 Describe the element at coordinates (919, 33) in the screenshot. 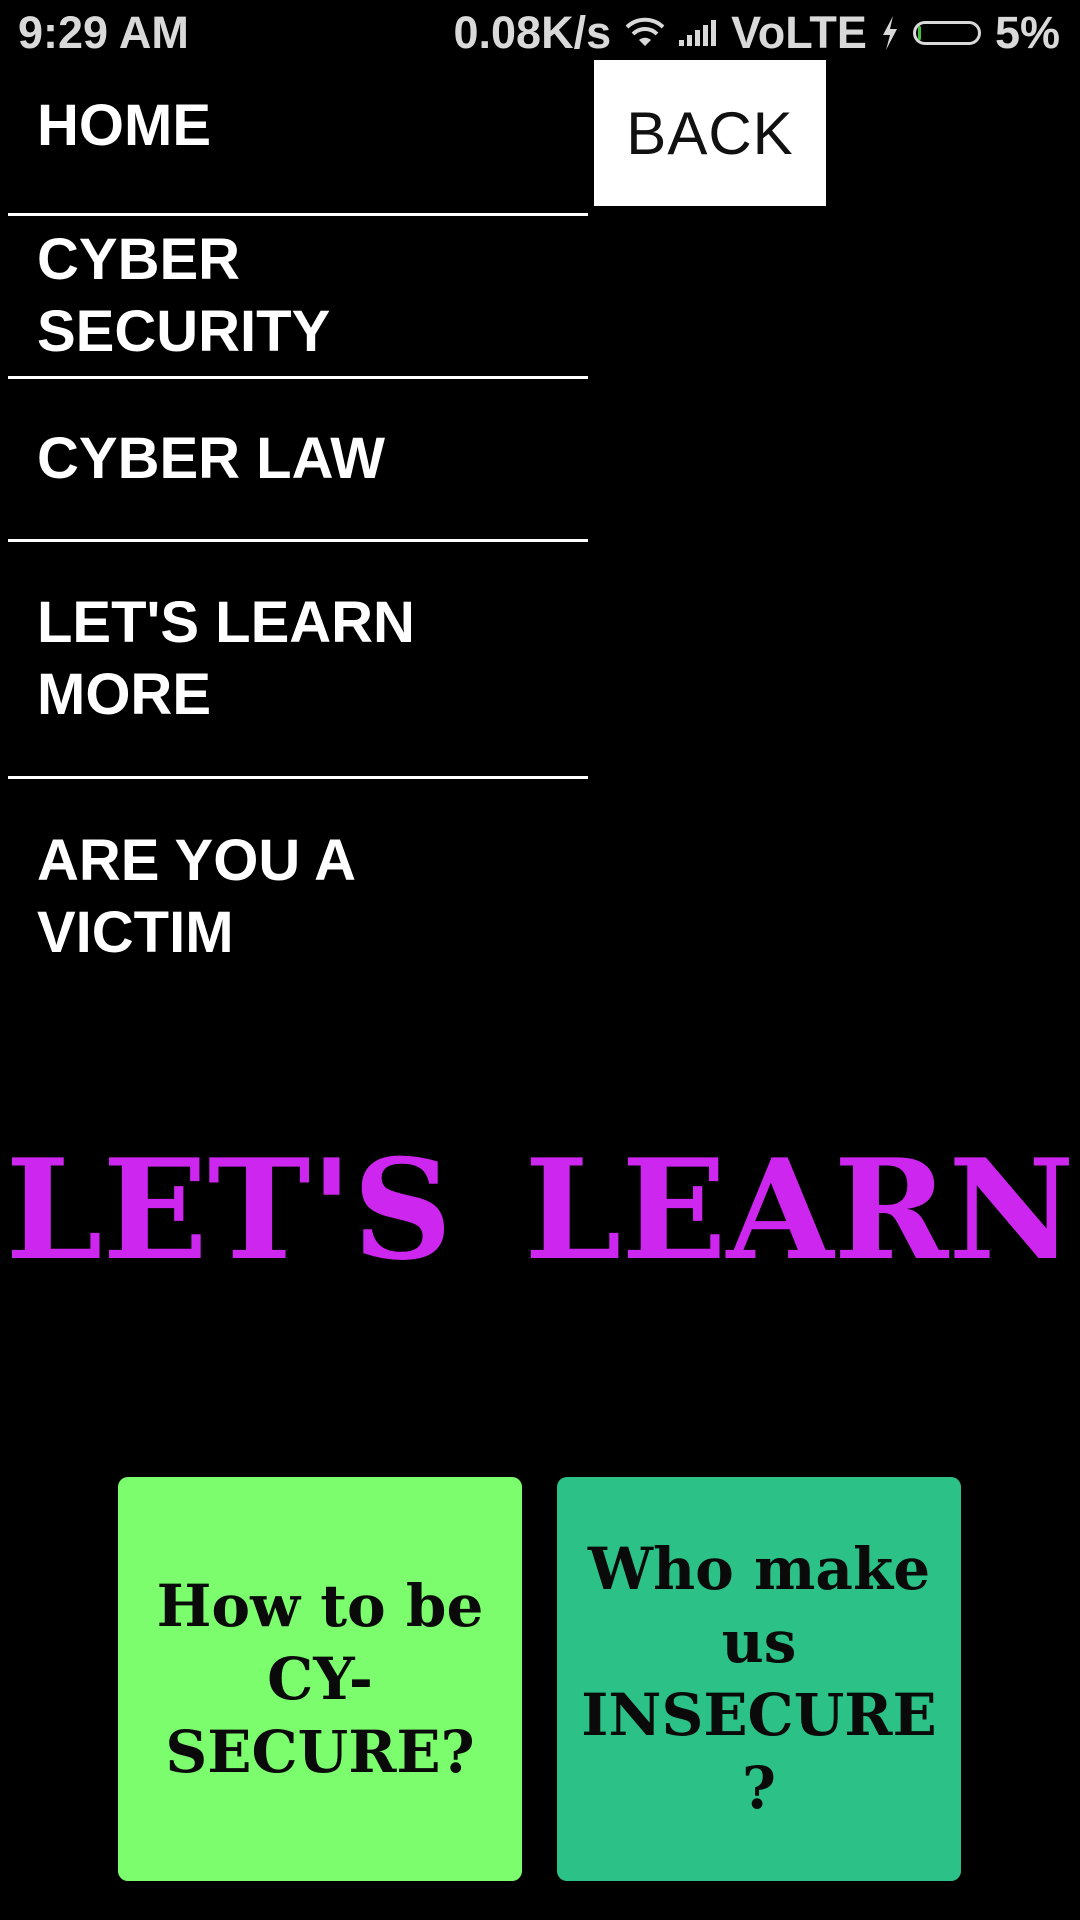

I see `battery-level-fill` at that location.